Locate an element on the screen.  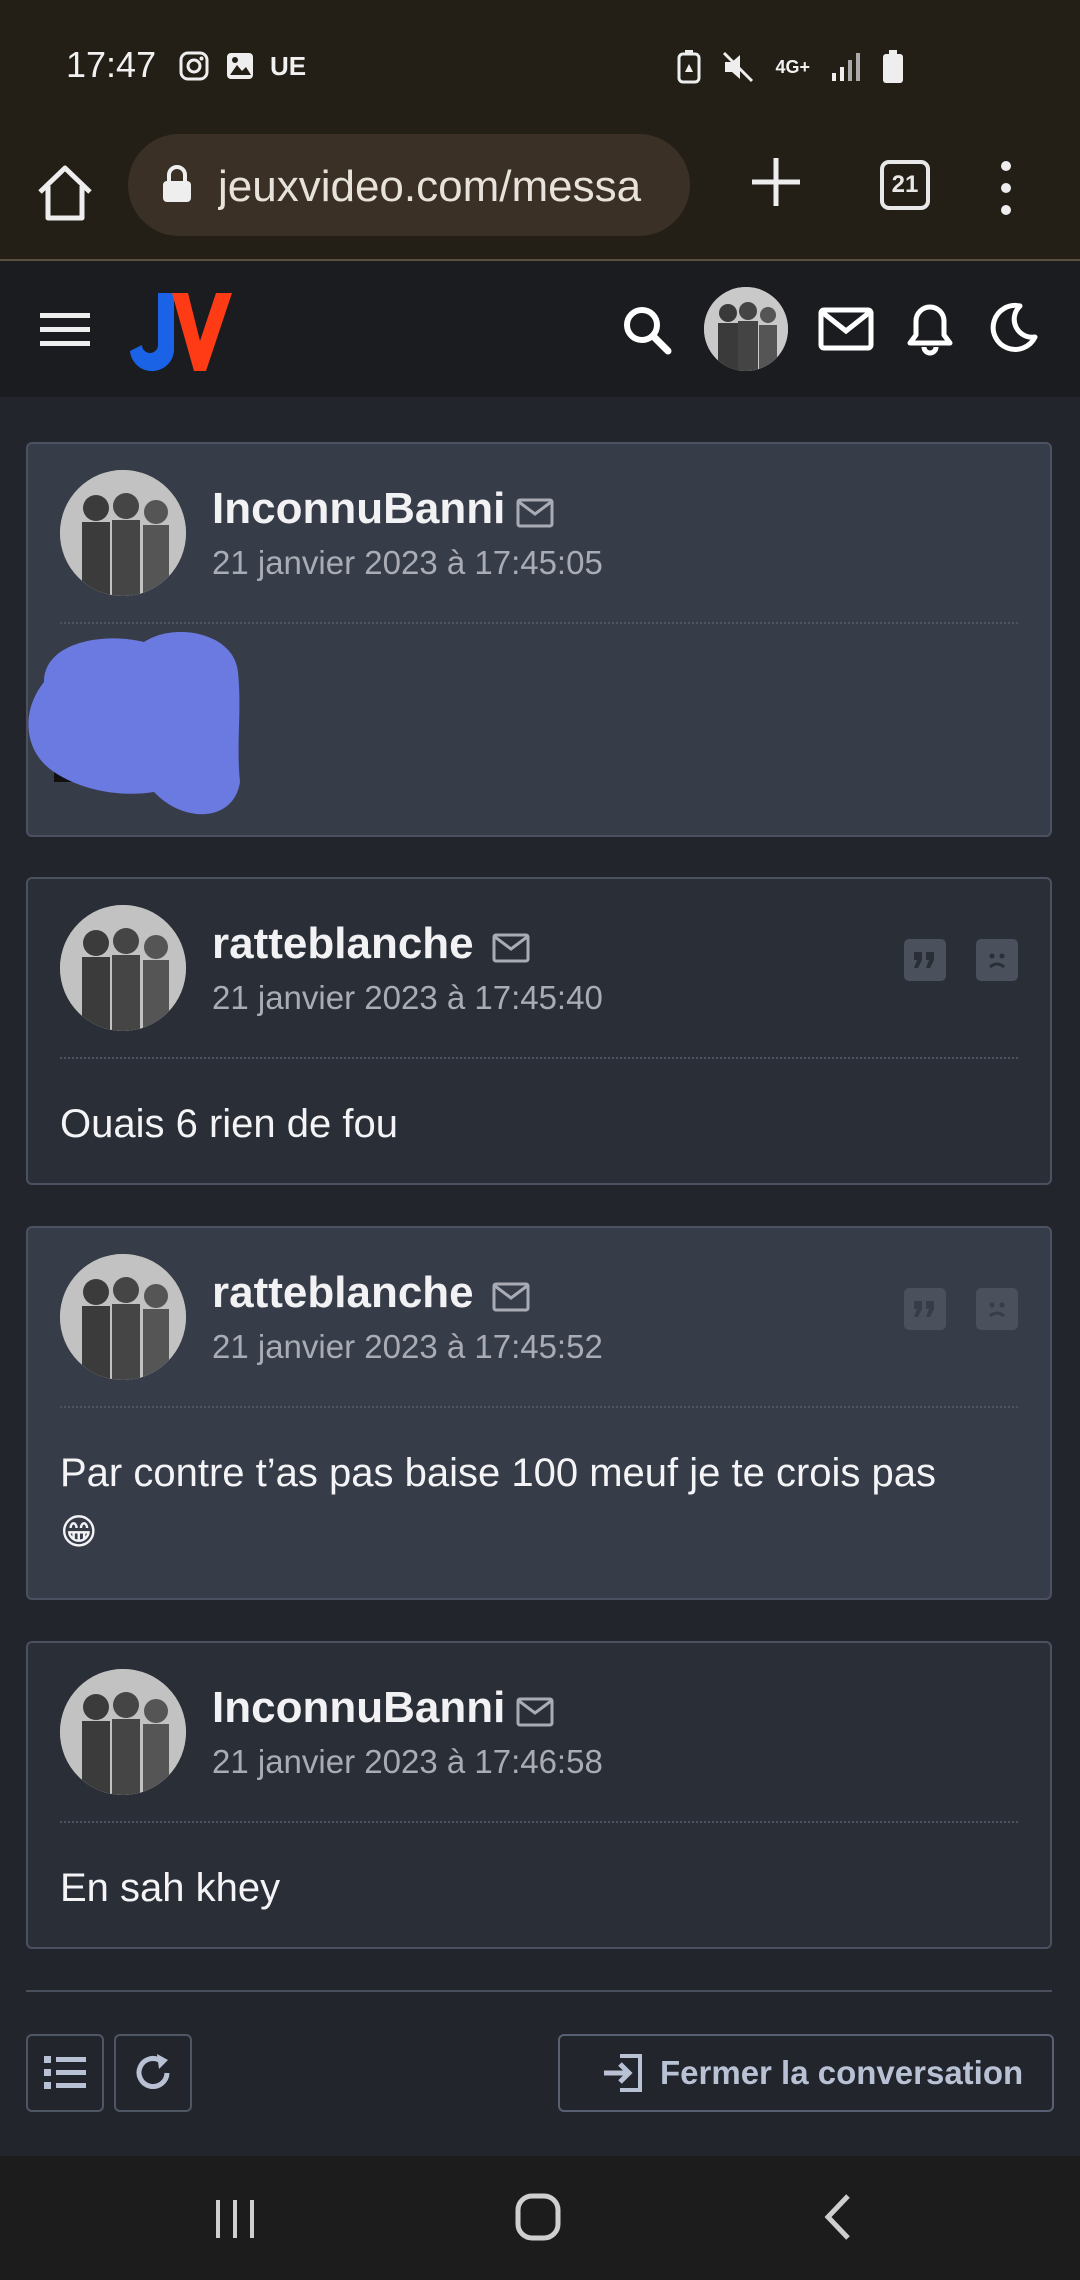
home-icon is located at coordinates (65, 193).